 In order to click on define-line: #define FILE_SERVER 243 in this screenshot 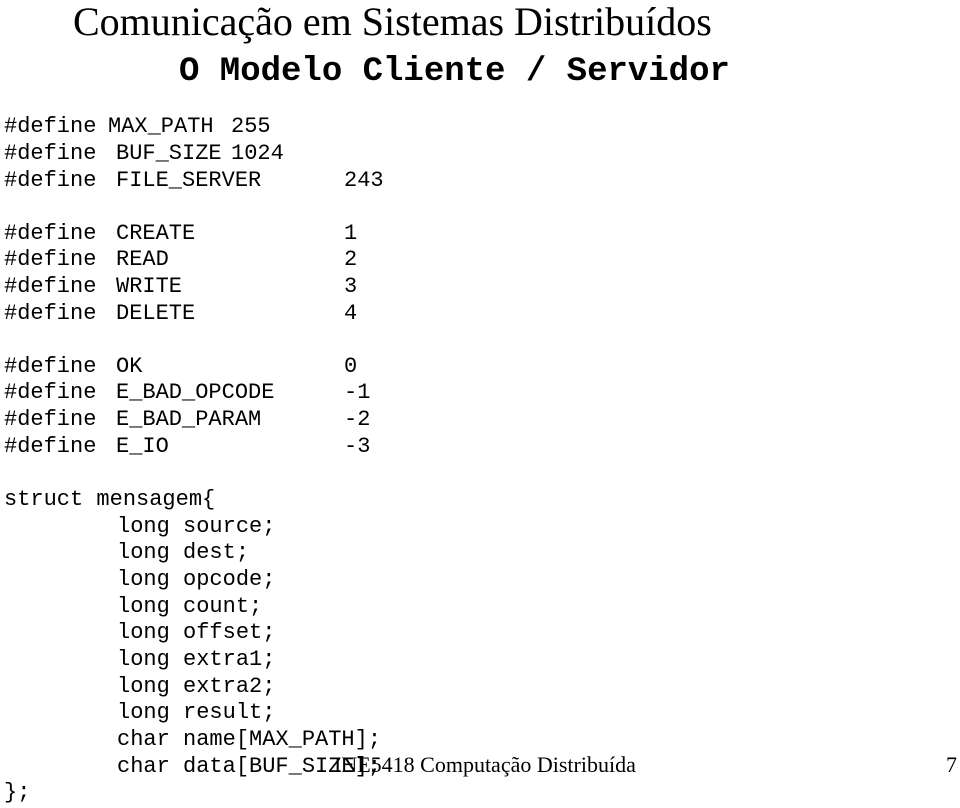, I will do `click(194, 181)`.